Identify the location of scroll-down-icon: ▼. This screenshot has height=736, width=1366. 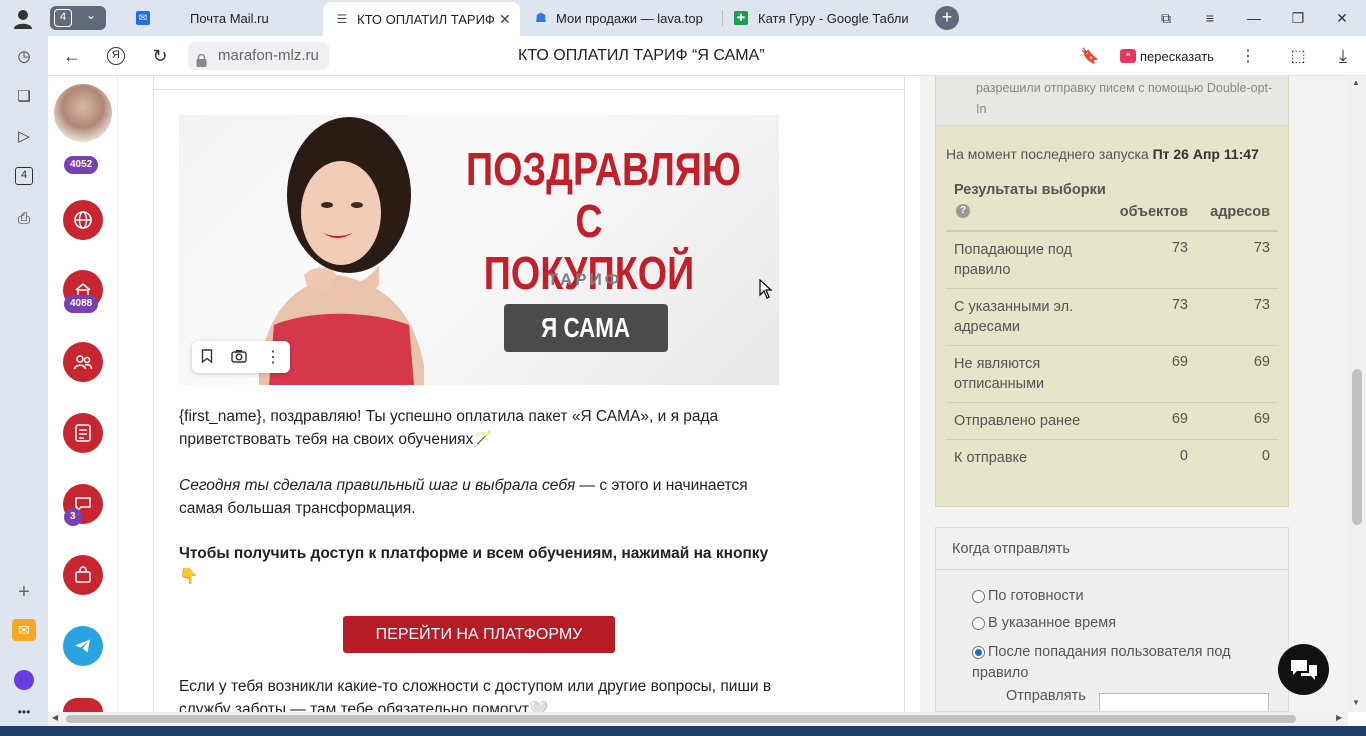
(1356, 702).